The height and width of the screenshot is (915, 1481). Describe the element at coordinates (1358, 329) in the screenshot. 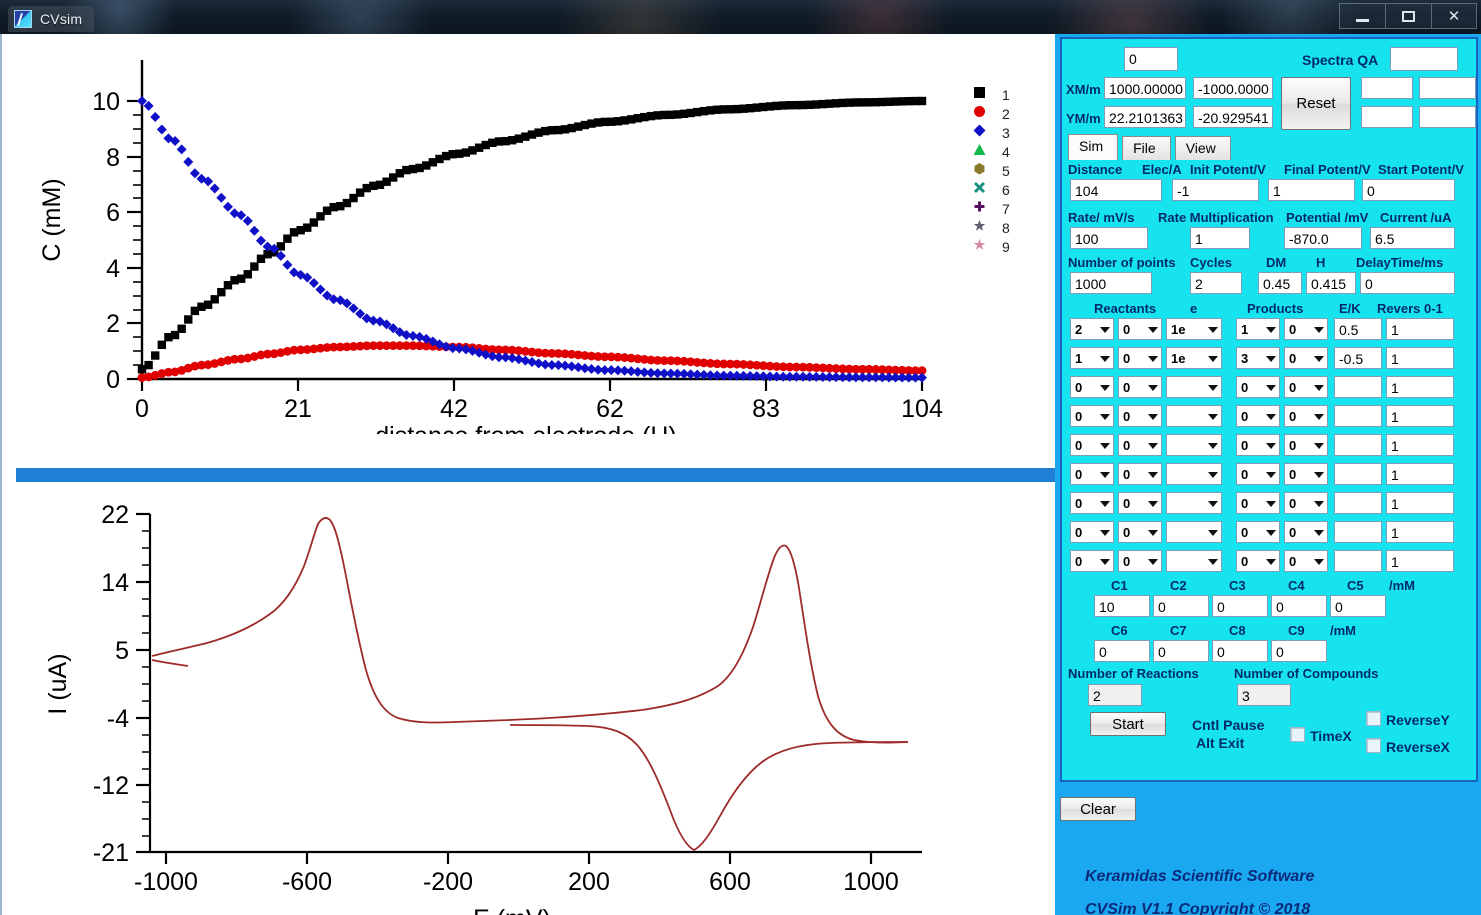

I see `ek-row-1: 0.5` at that location.